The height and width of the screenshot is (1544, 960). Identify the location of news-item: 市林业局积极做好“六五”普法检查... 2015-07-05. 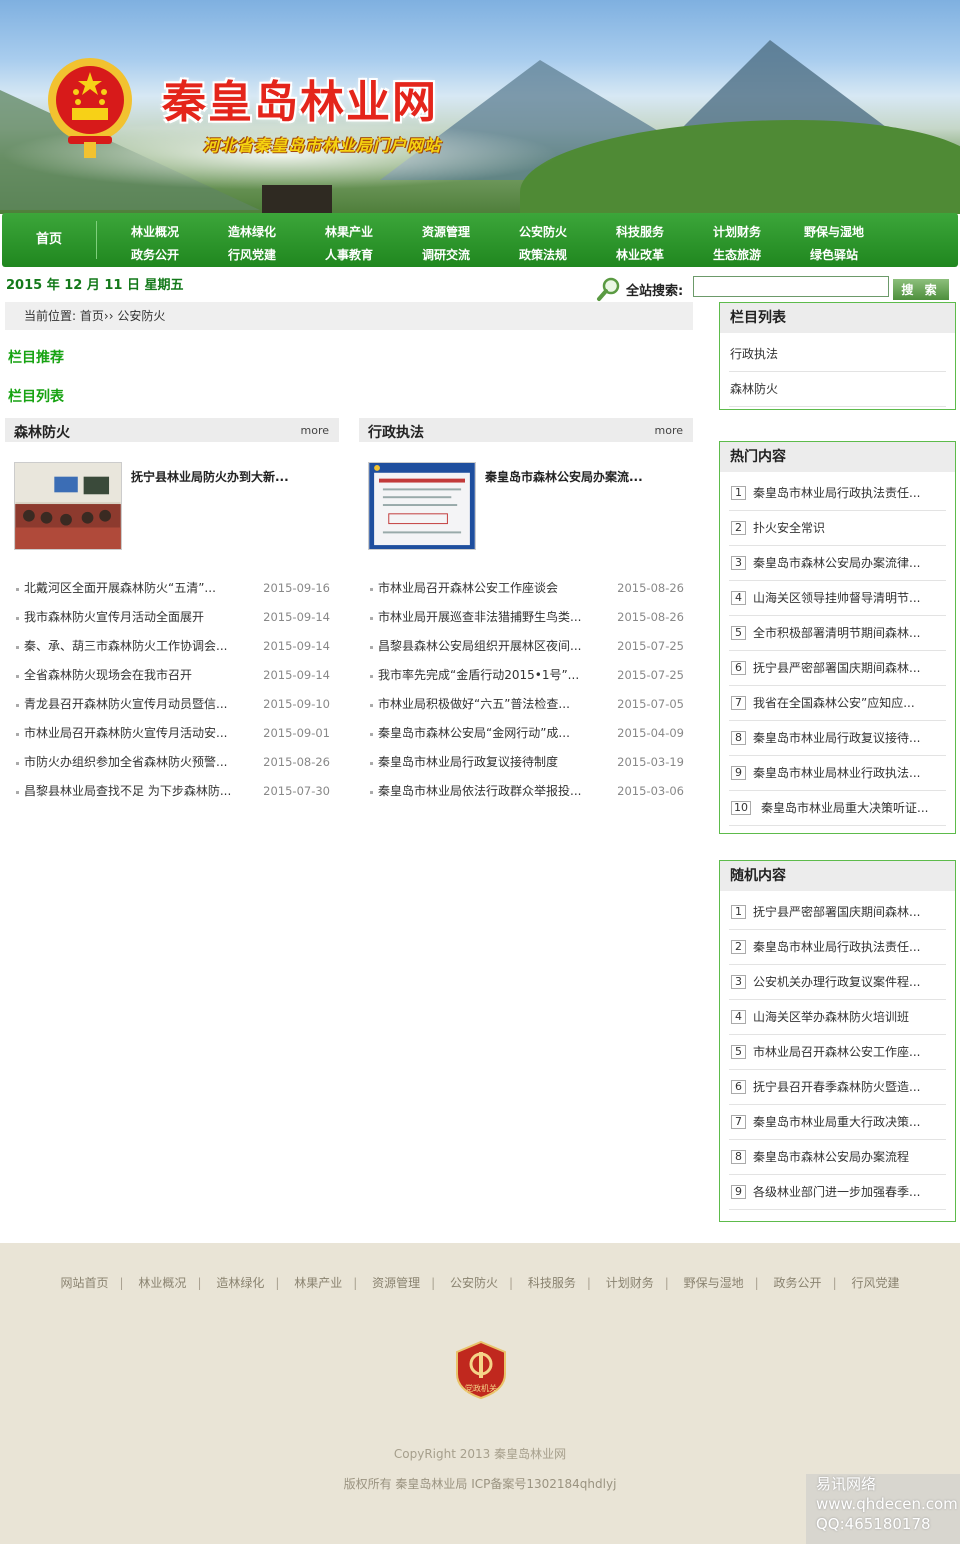
(526, 704).